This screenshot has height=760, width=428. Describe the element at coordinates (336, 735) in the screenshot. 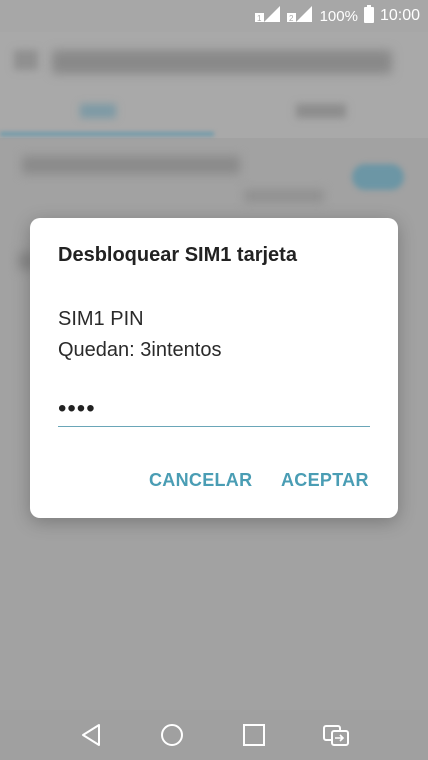

I see `dual-sim-switch-icon` at that location.